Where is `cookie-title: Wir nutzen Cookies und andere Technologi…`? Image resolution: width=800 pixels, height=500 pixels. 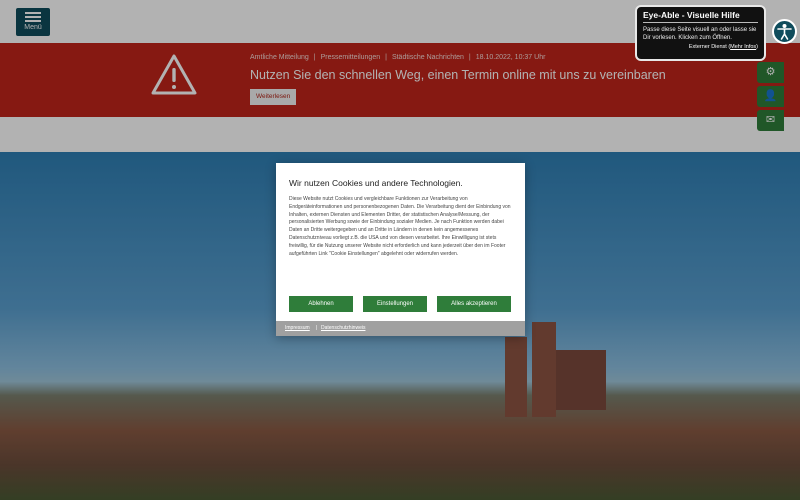
cookie-title: Wir nutzen Cookies und andere Technologi… is located at coordinates (376, 183).